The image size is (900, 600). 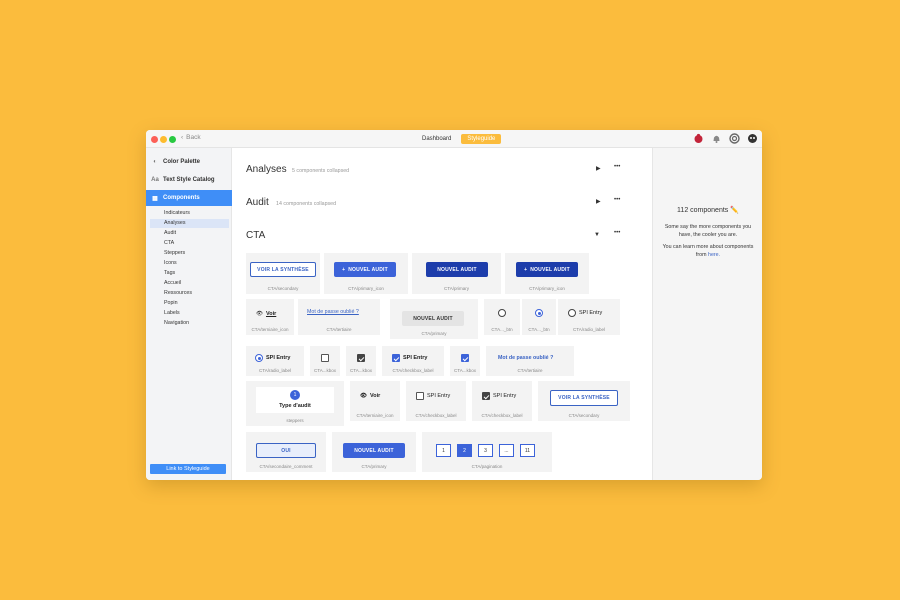 What do you see at coordinates (306, 204) in the screenshot?
I see `section-subtitle-audit: 14 components collapsed` at bounding box center [306, 204].